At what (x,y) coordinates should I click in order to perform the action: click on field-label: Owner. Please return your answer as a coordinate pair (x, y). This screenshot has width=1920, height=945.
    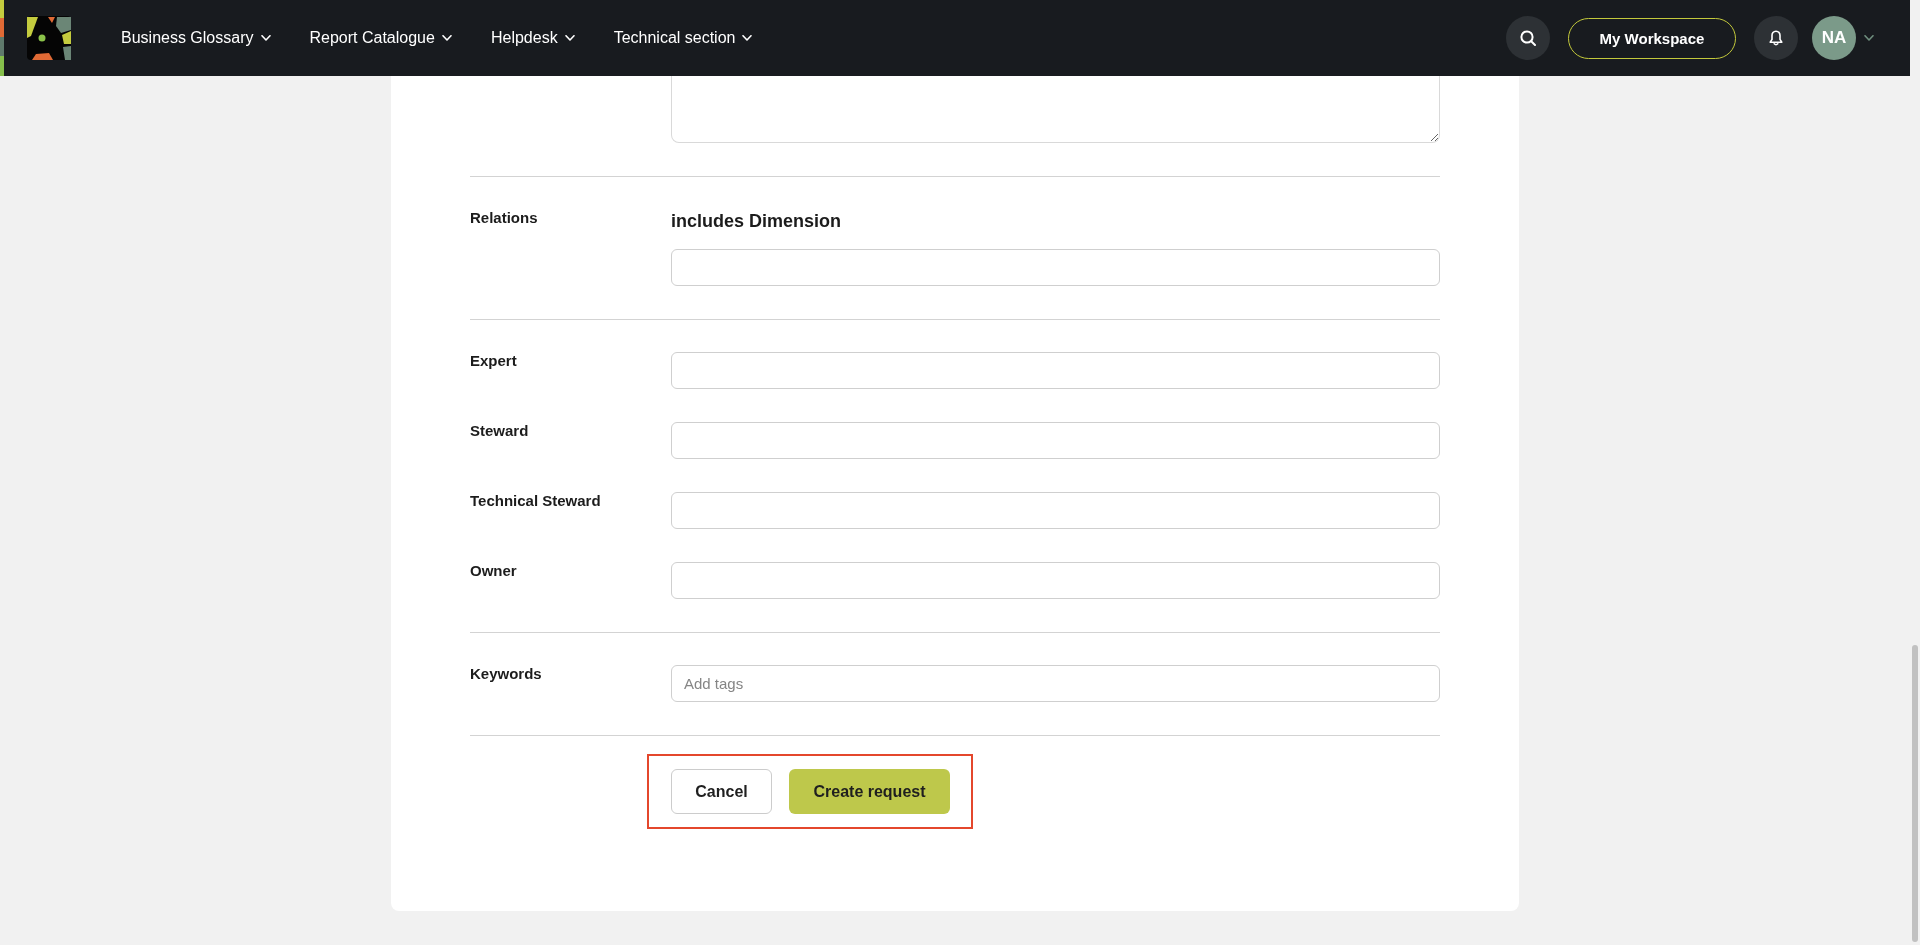
    Looking at the image, I should click on (494, 571).